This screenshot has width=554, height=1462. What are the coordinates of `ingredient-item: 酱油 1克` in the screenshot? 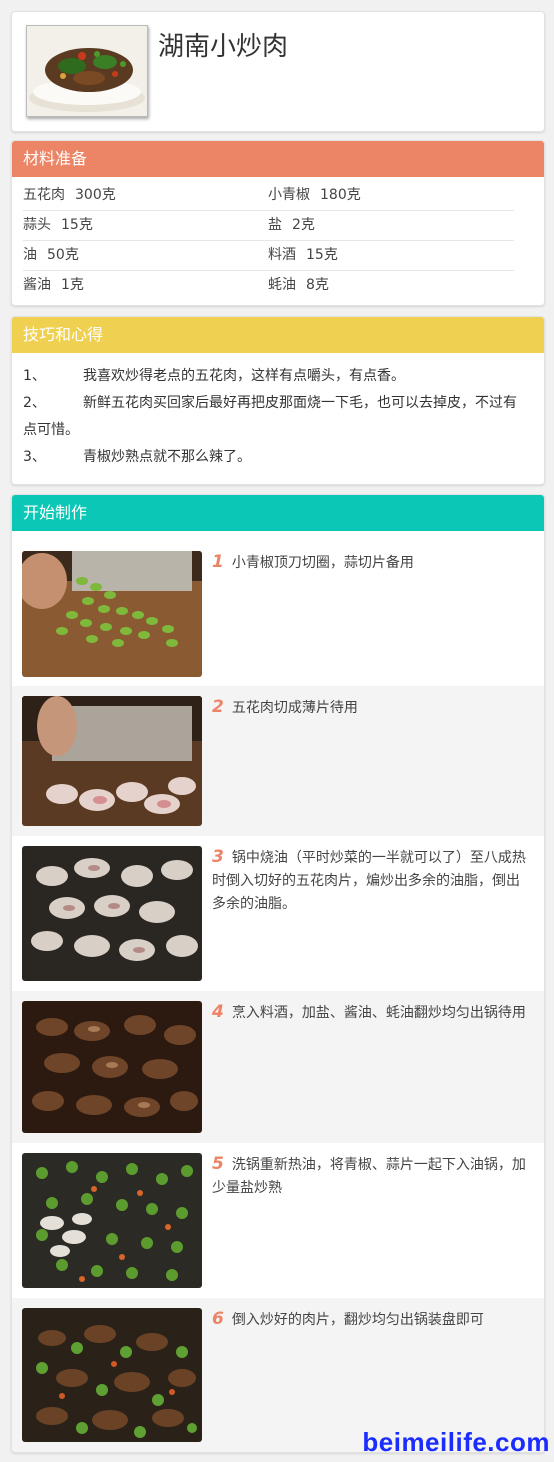 It's located at (53, 285).